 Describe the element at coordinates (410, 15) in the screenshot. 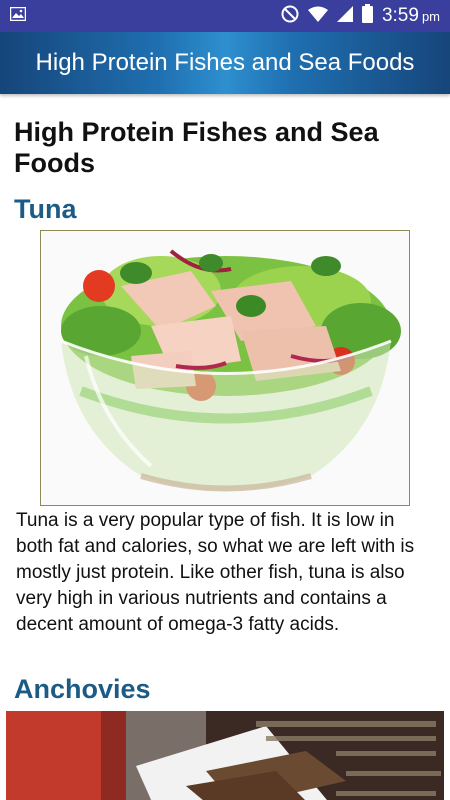

I see `status-time: 3:59 pm` at that location.